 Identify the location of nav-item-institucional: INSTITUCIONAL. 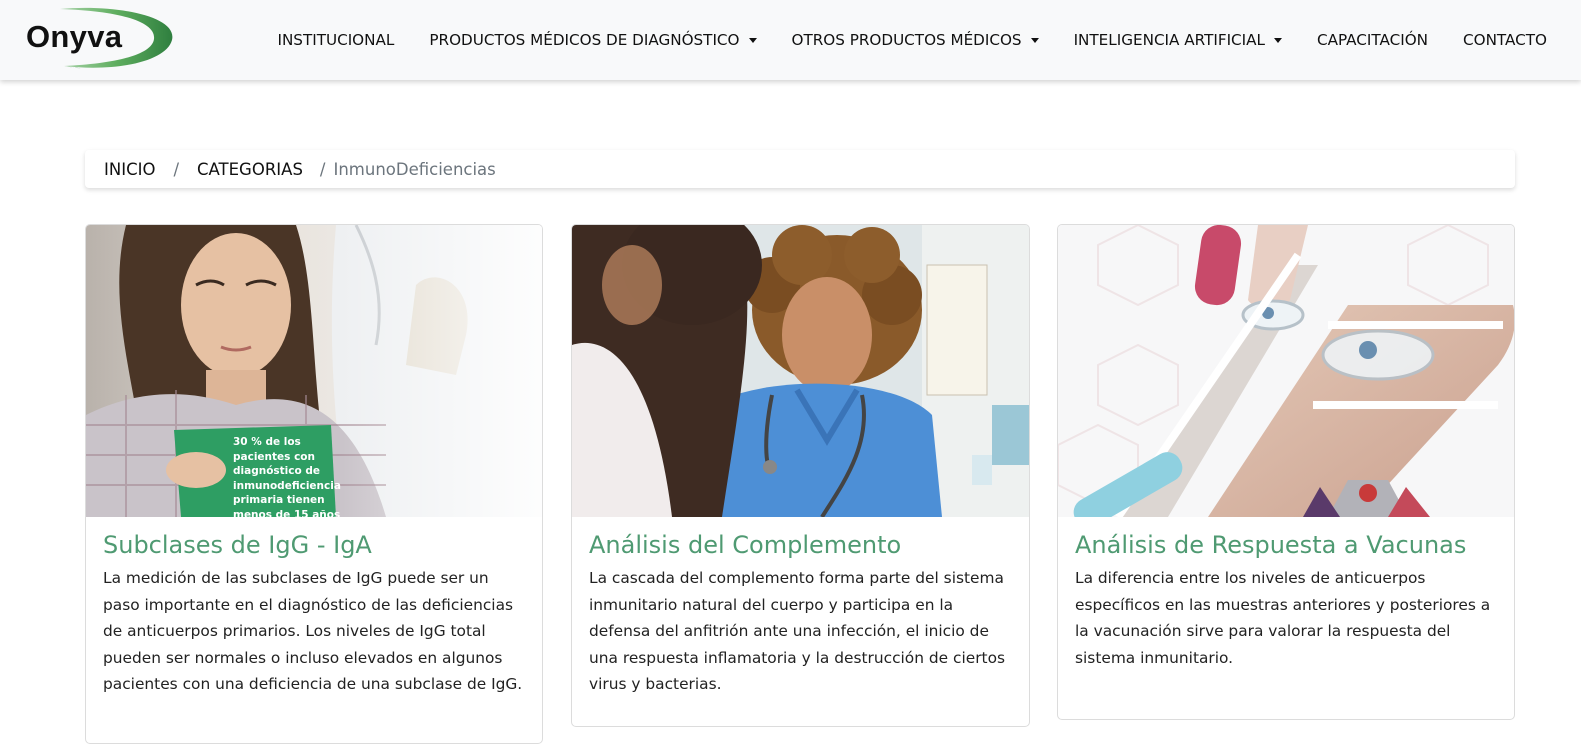
(335, 40).